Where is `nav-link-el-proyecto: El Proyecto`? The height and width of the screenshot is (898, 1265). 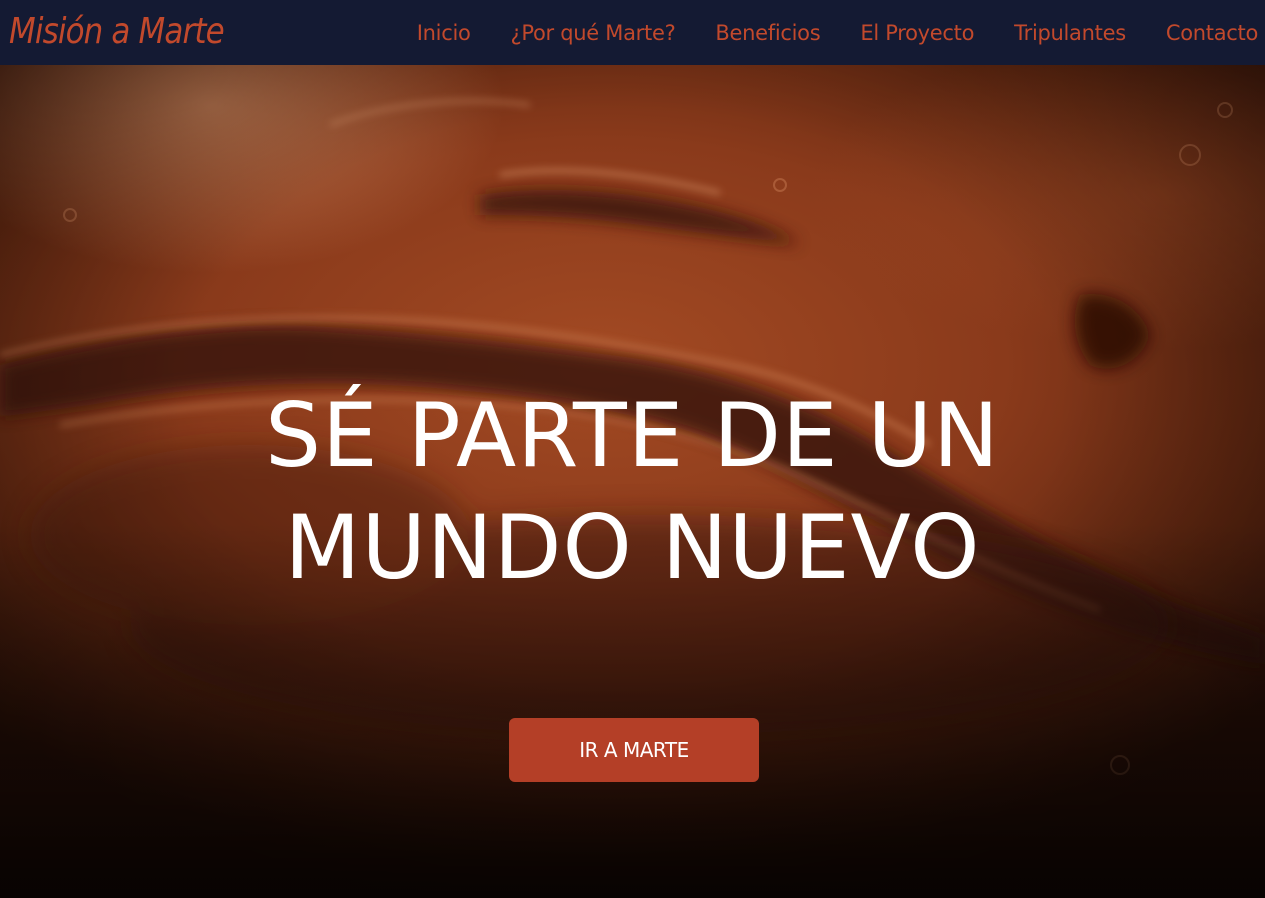 nav-link-el-proyecto: El Proyecto is located at coordinates (917, 33).